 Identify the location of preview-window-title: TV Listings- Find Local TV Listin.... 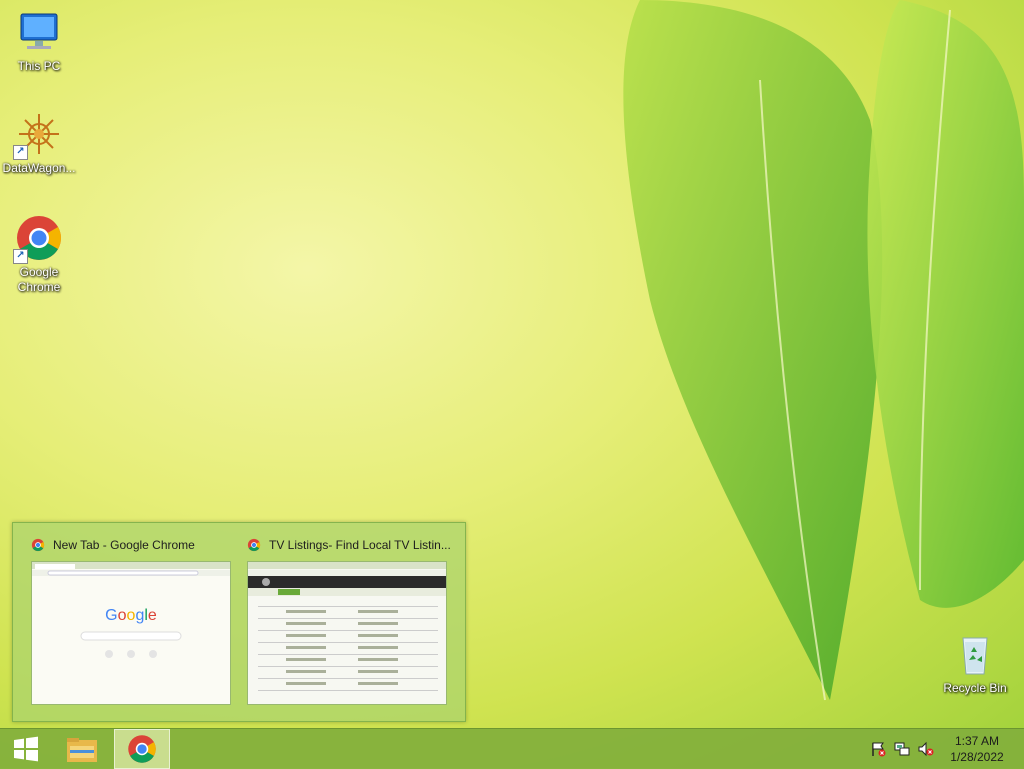
(360, 545).